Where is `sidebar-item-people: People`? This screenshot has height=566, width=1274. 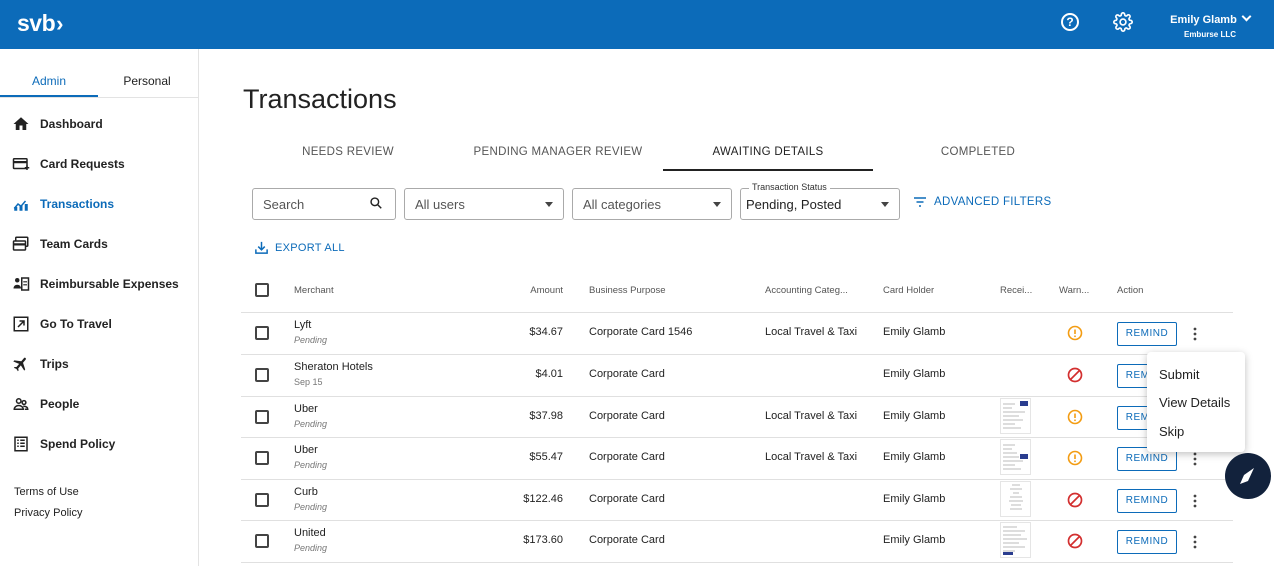 sidebar-item-people: People is located at coordinates (45, 404).